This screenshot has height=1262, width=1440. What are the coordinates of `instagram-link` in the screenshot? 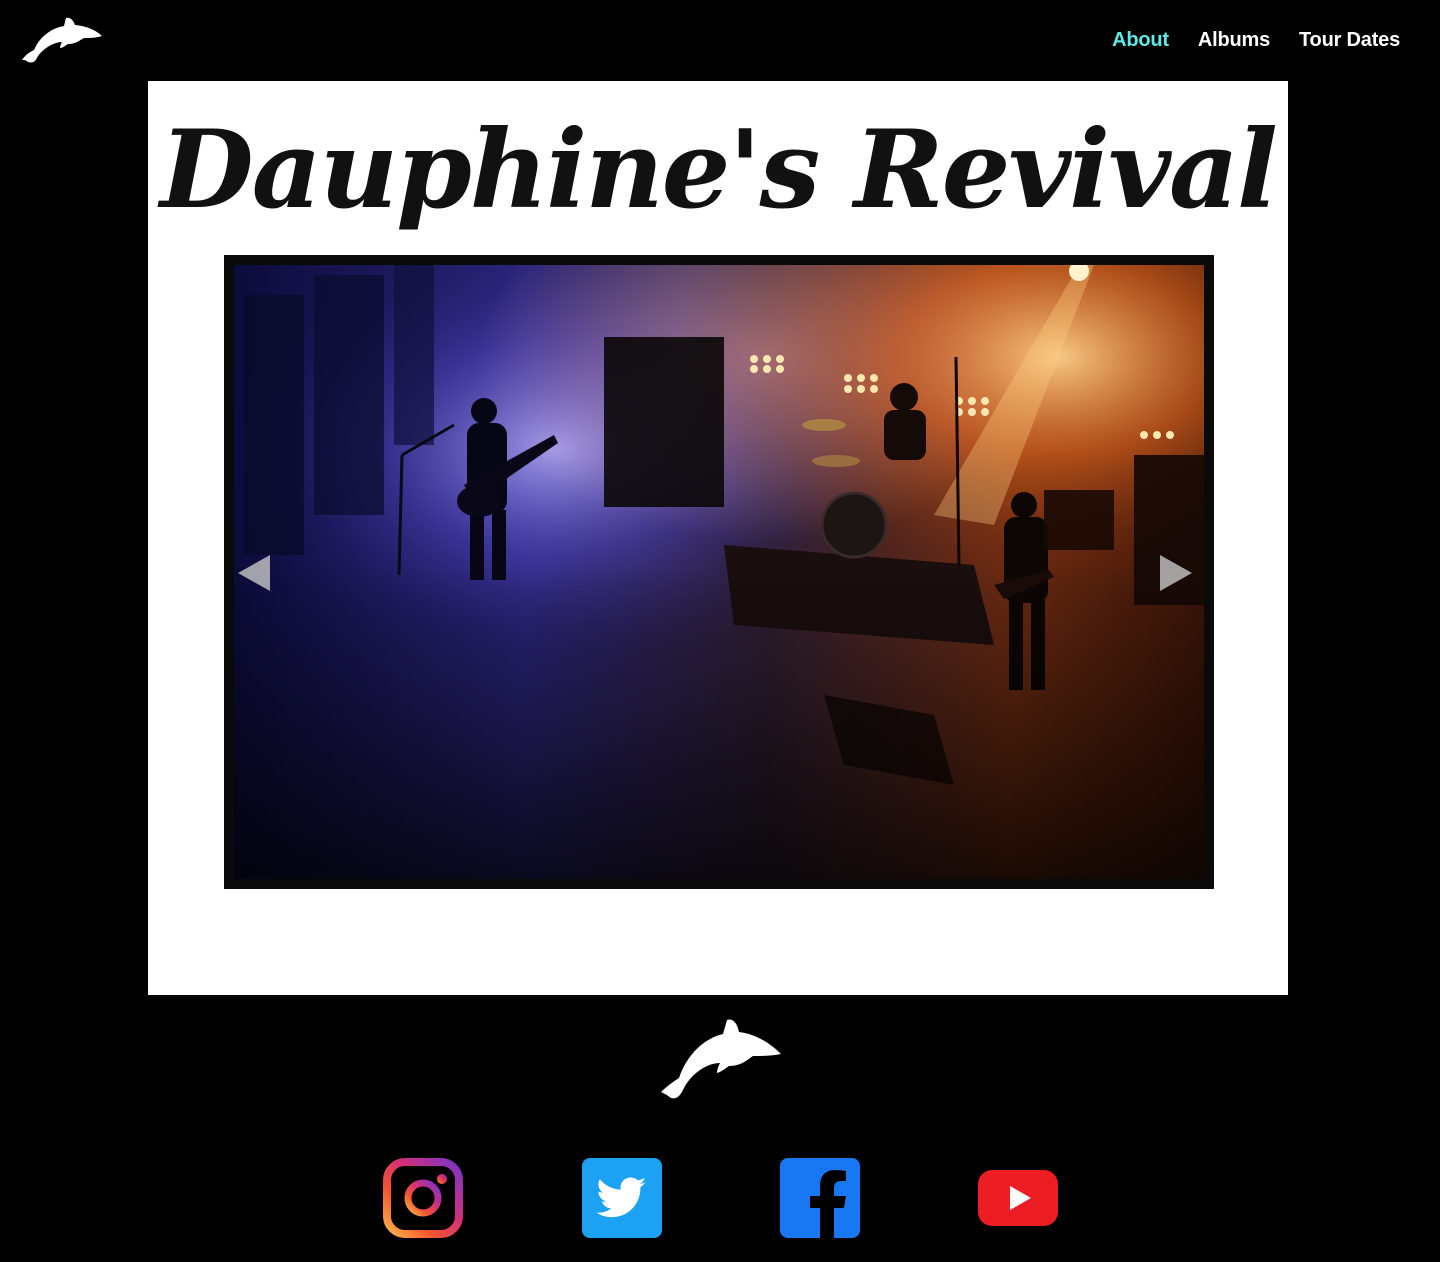 It's located at (423, 1198).